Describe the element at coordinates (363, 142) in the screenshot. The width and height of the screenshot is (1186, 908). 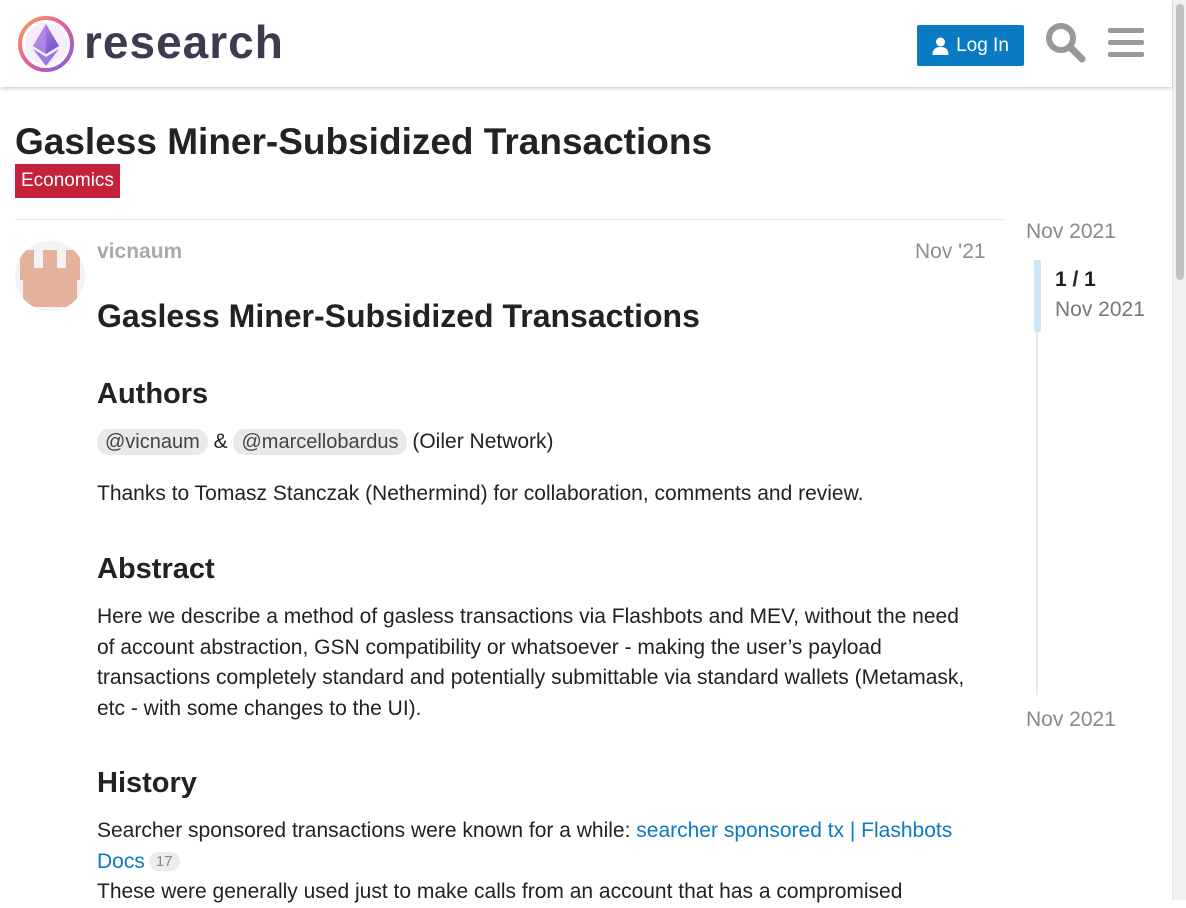
I see `topic-title: Gasless Miner-Subsidized Transactions` at that location.